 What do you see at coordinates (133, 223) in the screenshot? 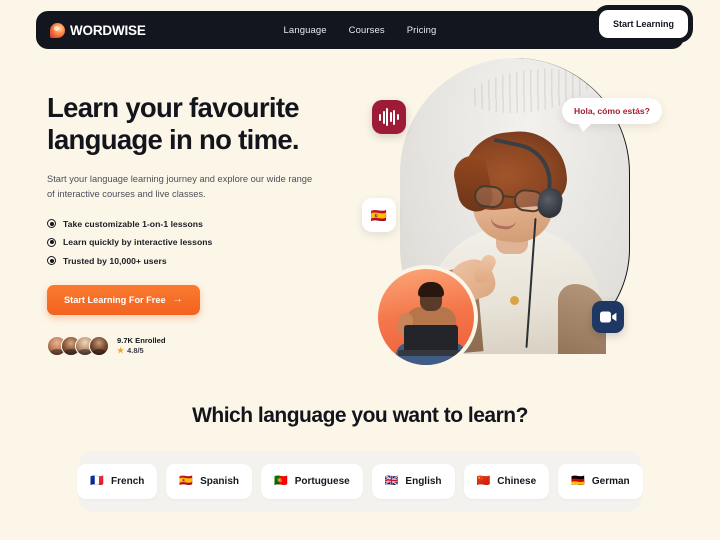
I see `benefit-label: Take customizable 1-on-1 lessons` at bounding box center [133, 223].